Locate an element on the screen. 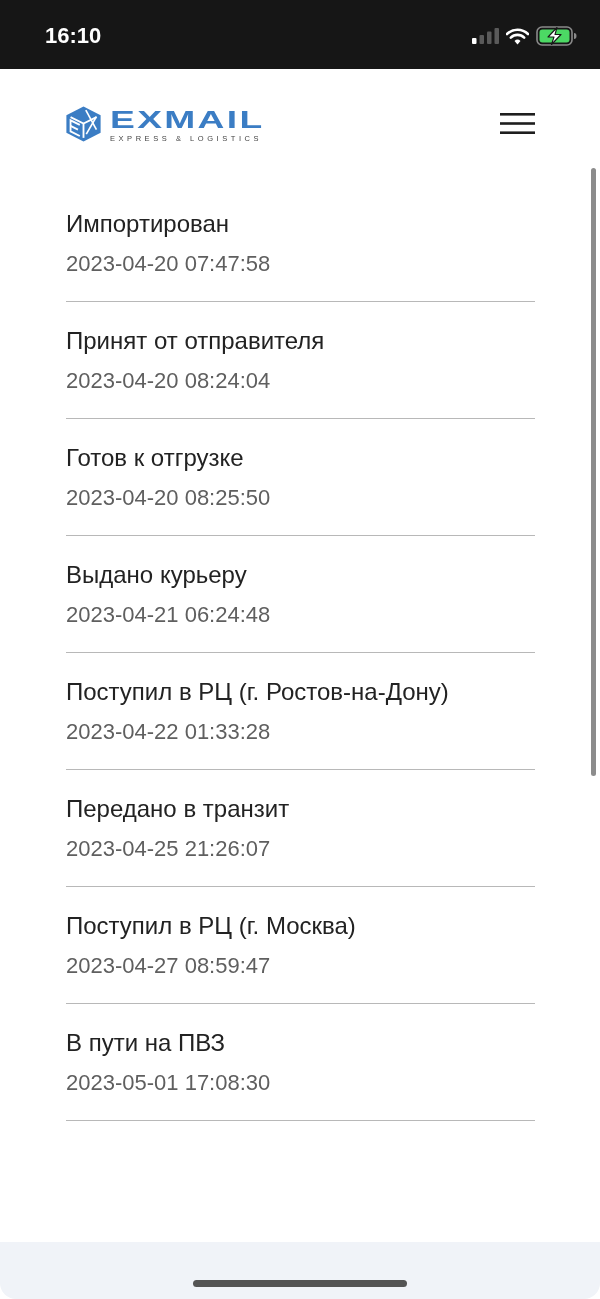 The width and height of the screenshot is (600, 1299). event-time: 2023-04-20 07:47:58 is located at coordinates (168, 264).